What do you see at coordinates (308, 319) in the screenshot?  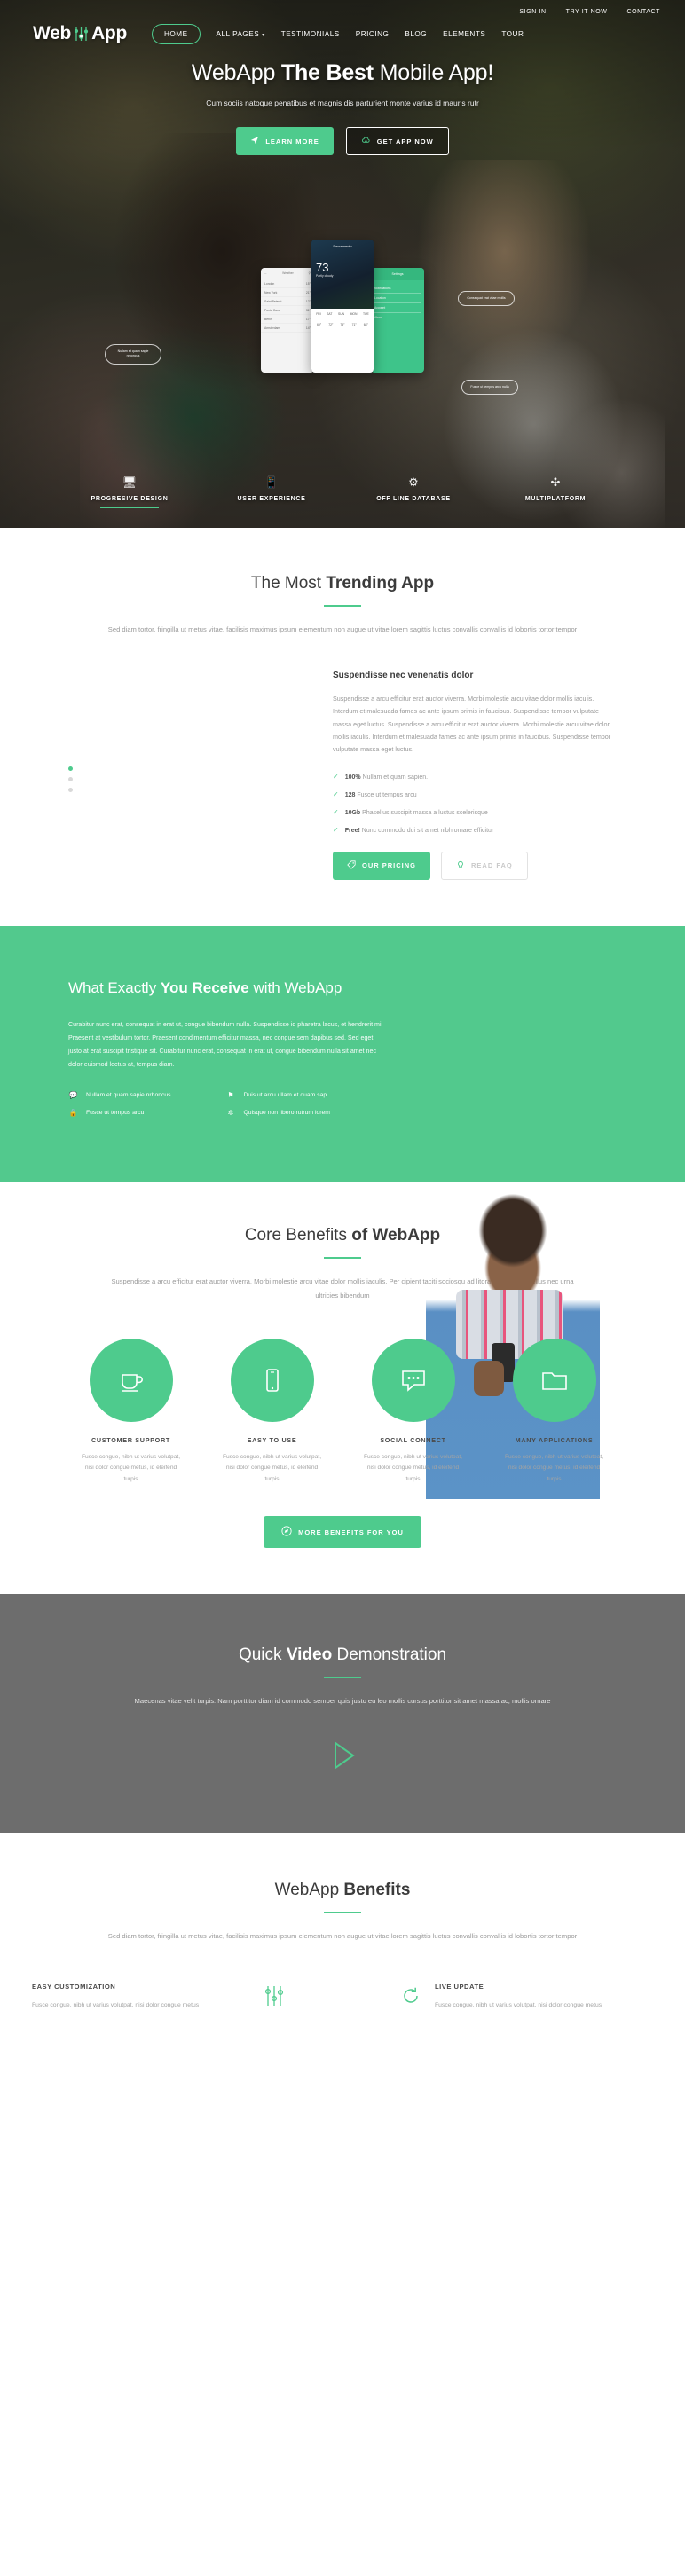 I see `weather-temp: 17°` at bounding box center [308, 319].